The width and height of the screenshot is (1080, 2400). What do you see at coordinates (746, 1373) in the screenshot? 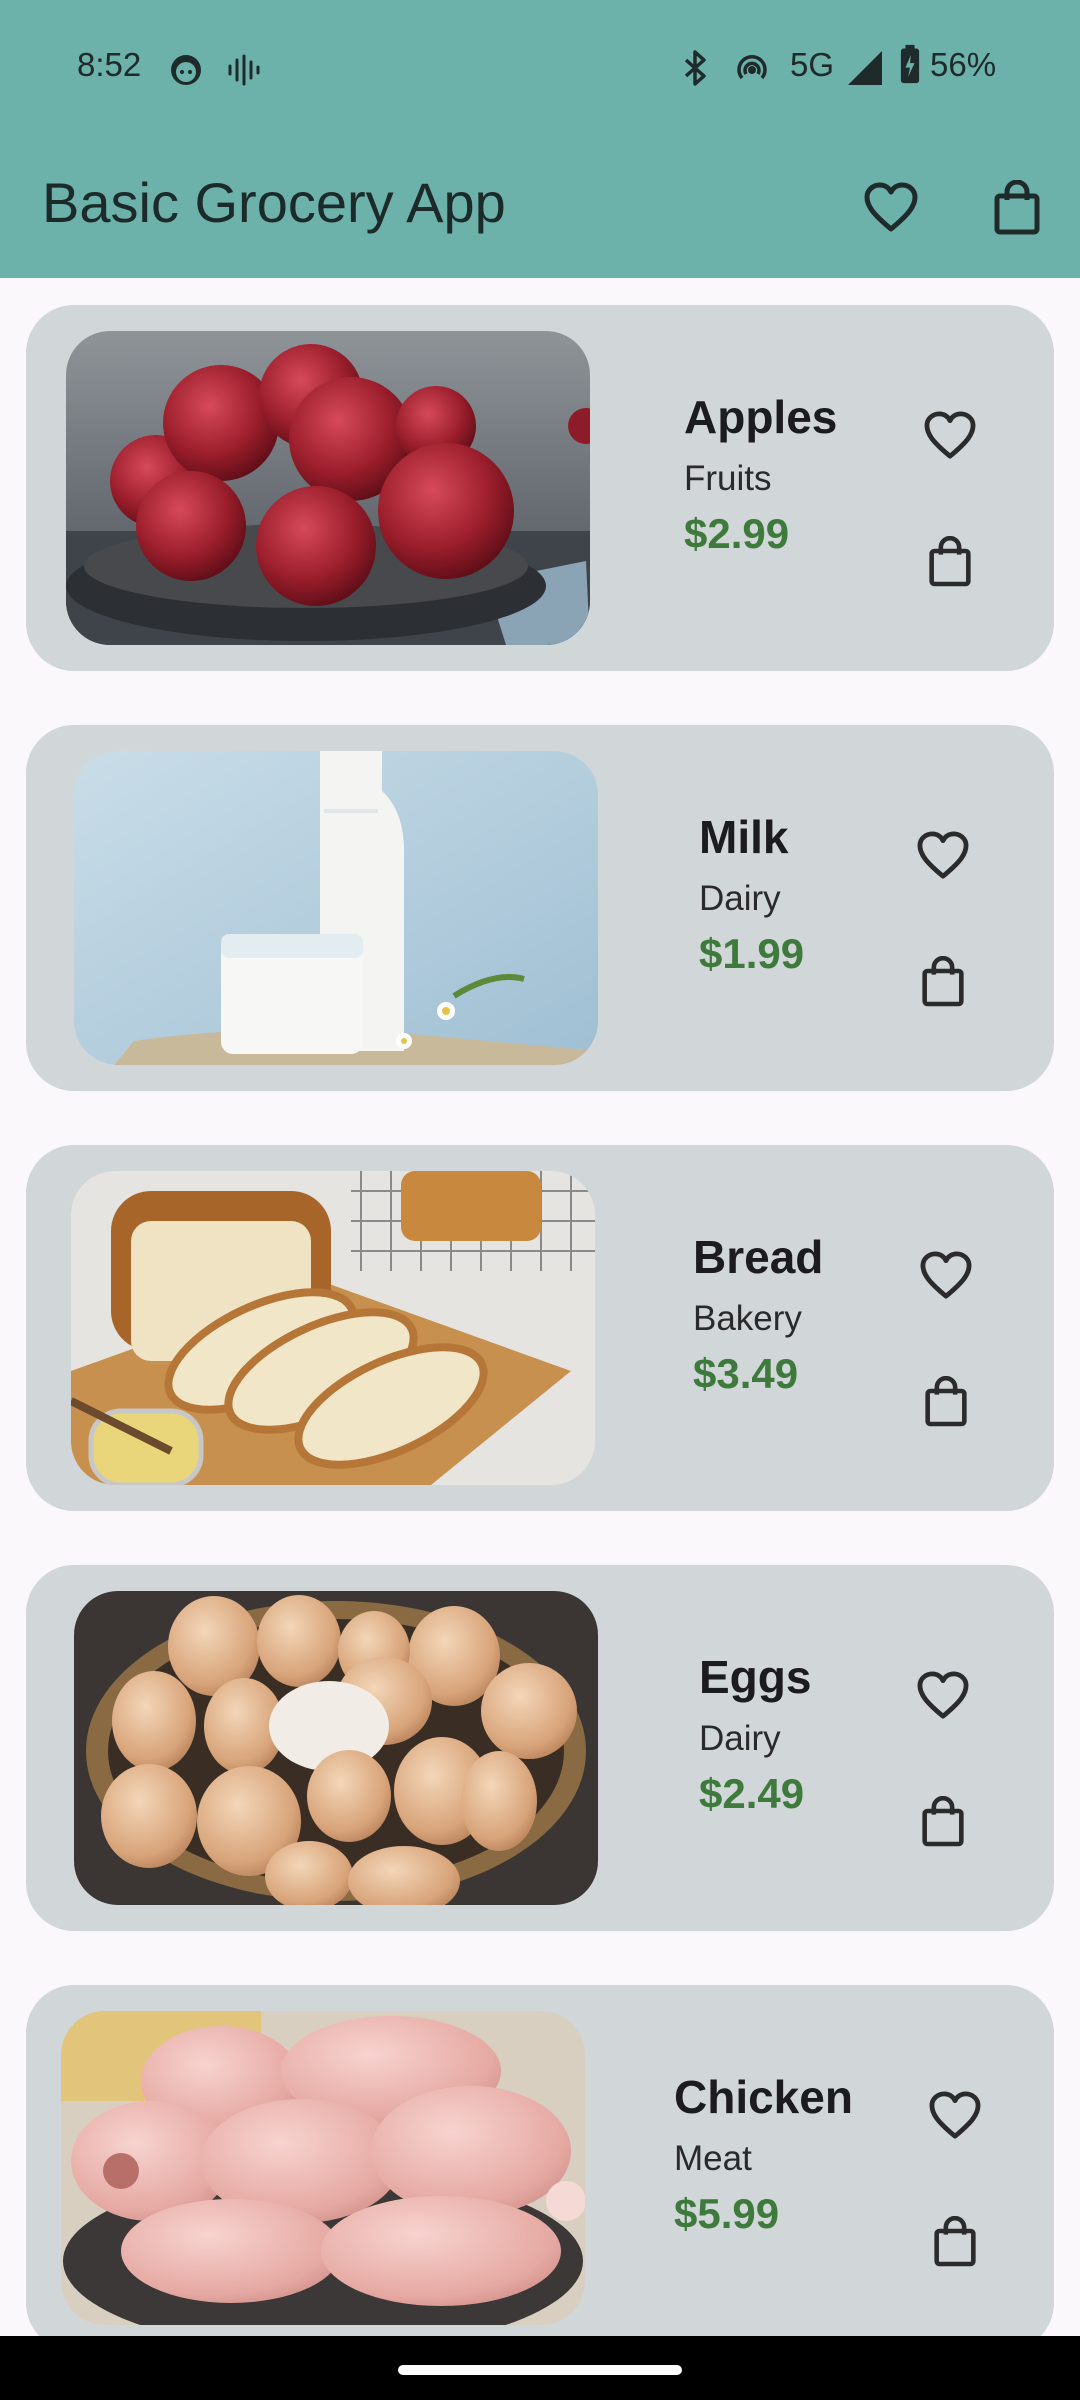
I see `product-price: $3.49` at bounding box center [746, 1373].